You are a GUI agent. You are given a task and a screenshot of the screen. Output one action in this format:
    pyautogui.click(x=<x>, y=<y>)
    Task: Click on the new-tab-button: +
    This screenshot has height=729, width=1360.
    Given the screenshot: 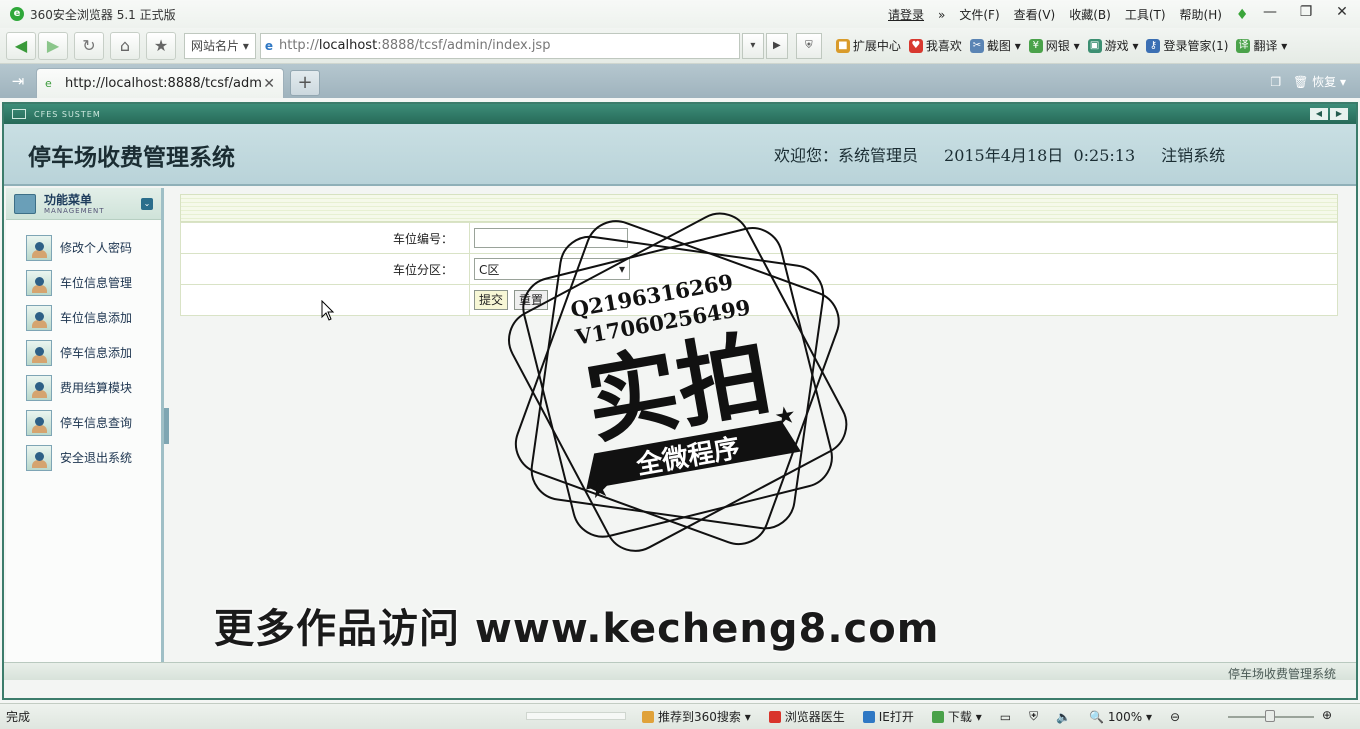 What is the action you would take?
    pyautogui.click(x=305, y=83)
    